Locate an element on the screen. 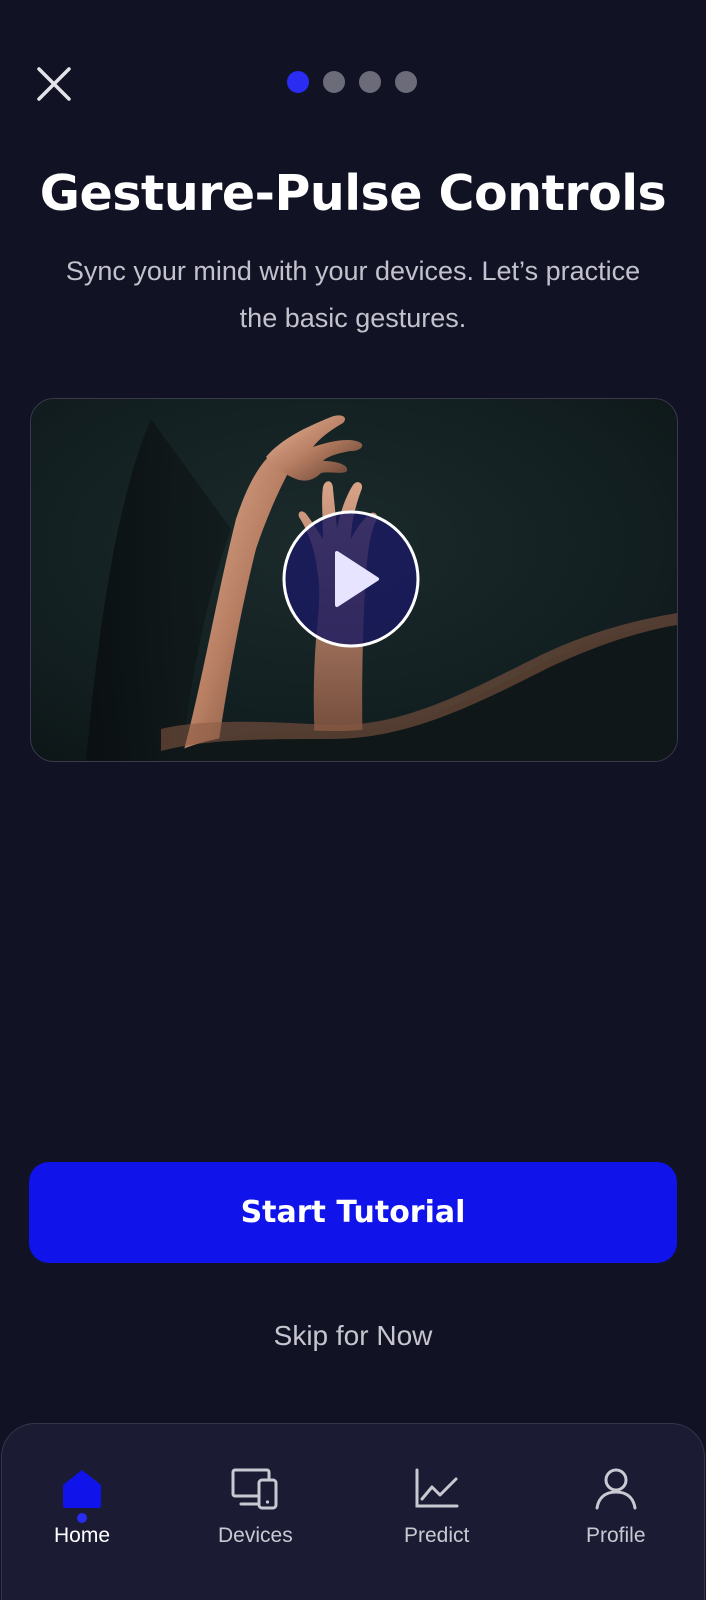 The image size is (706, 1600). tab-home-label: Home is located at coordinates (82, 1535).